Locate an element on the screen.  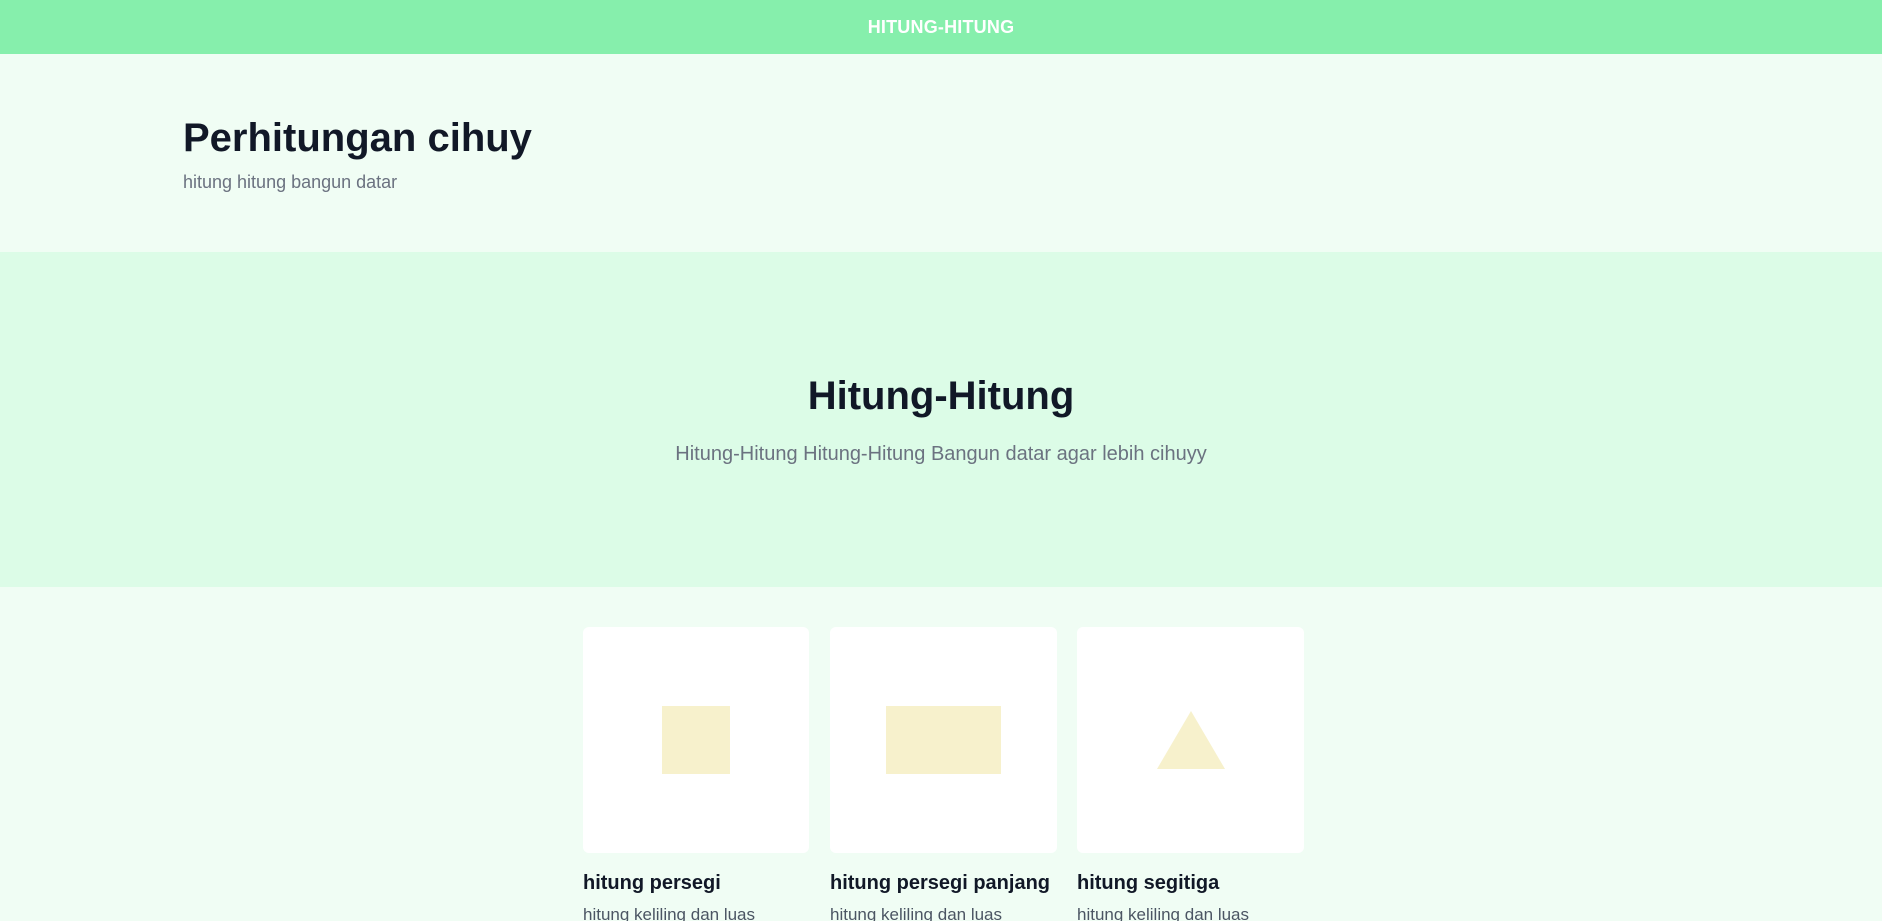
card-segitiga: hitung segitiga hitung keliling dan luas is located at coordinates (1190, 774).